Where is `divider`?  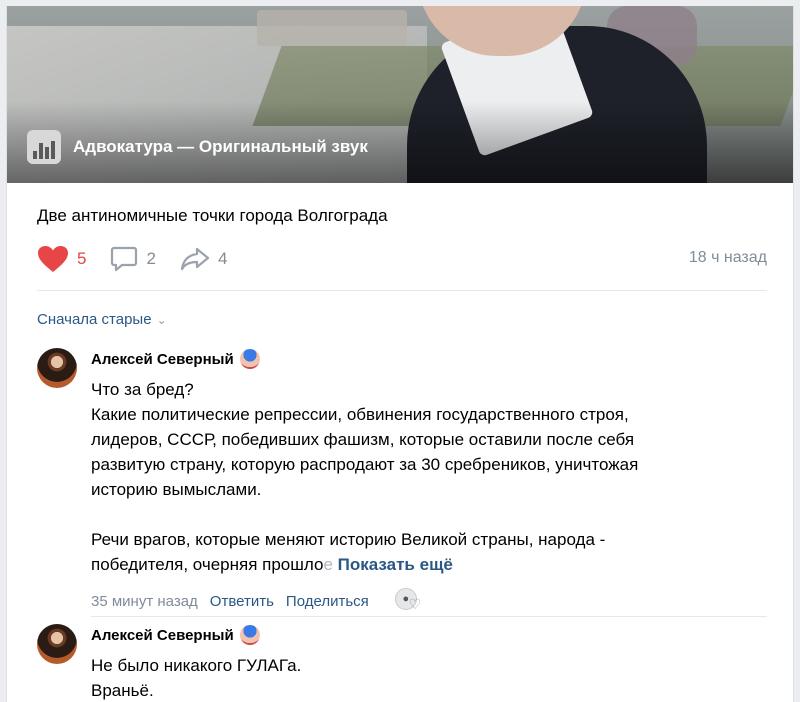 divider is located at coordinates (402, 290).